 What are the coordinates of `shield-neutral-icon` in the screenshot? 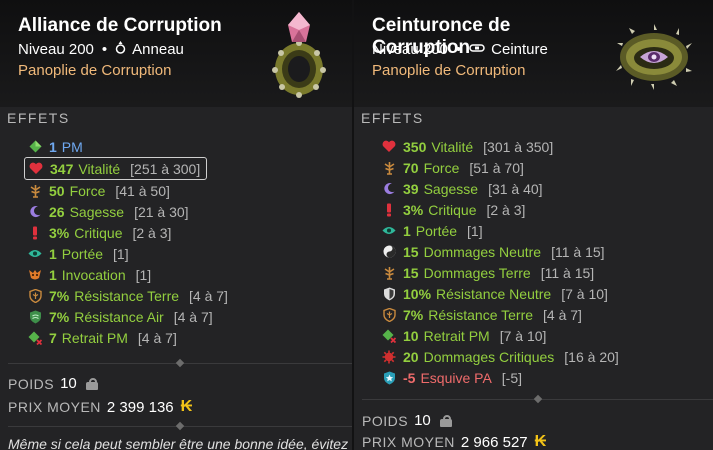 It's located at (389, 294).